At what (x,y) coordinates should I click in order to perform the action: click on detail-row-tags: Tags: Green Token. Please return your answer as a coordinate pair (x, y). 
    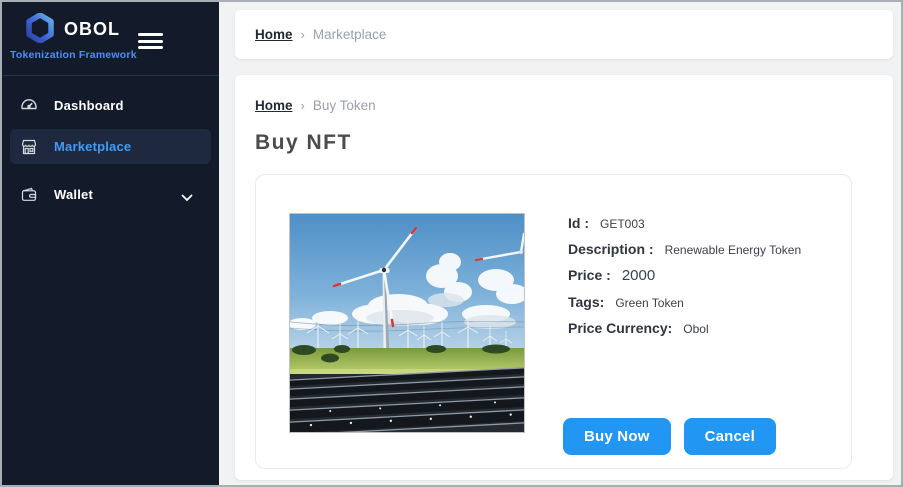
    Looking at the image, I should click on (684, 302).